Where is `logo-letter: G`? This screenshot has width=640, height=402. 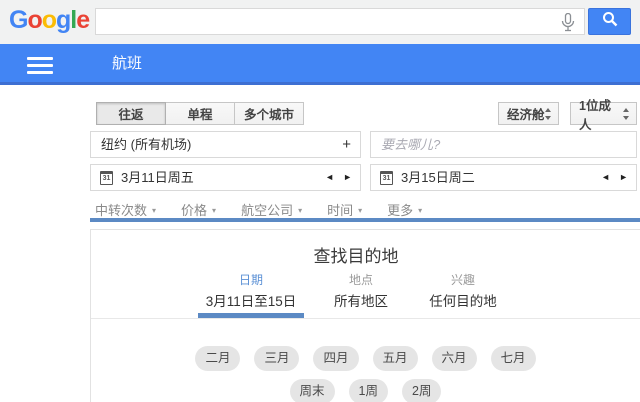 logo-letter: G is located at coordinates (18, 20).